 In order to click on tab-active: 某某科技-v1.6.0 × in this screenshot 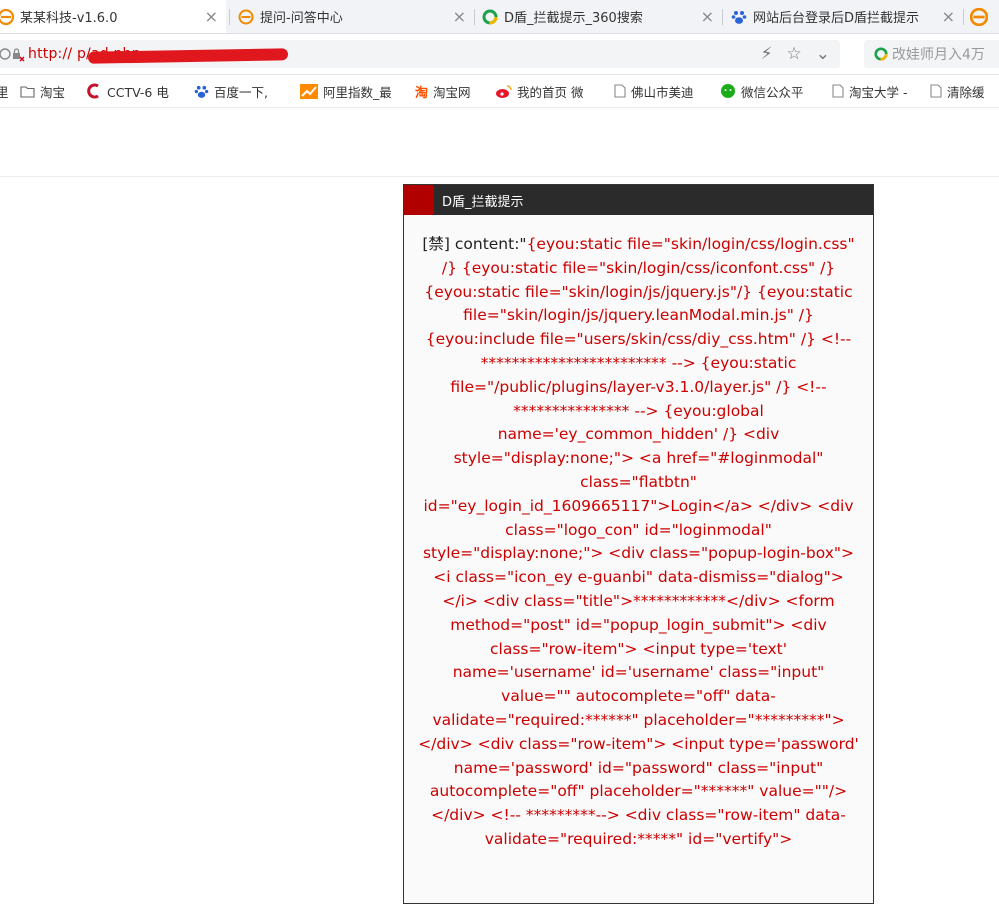, I will do `click(113, 16)`.